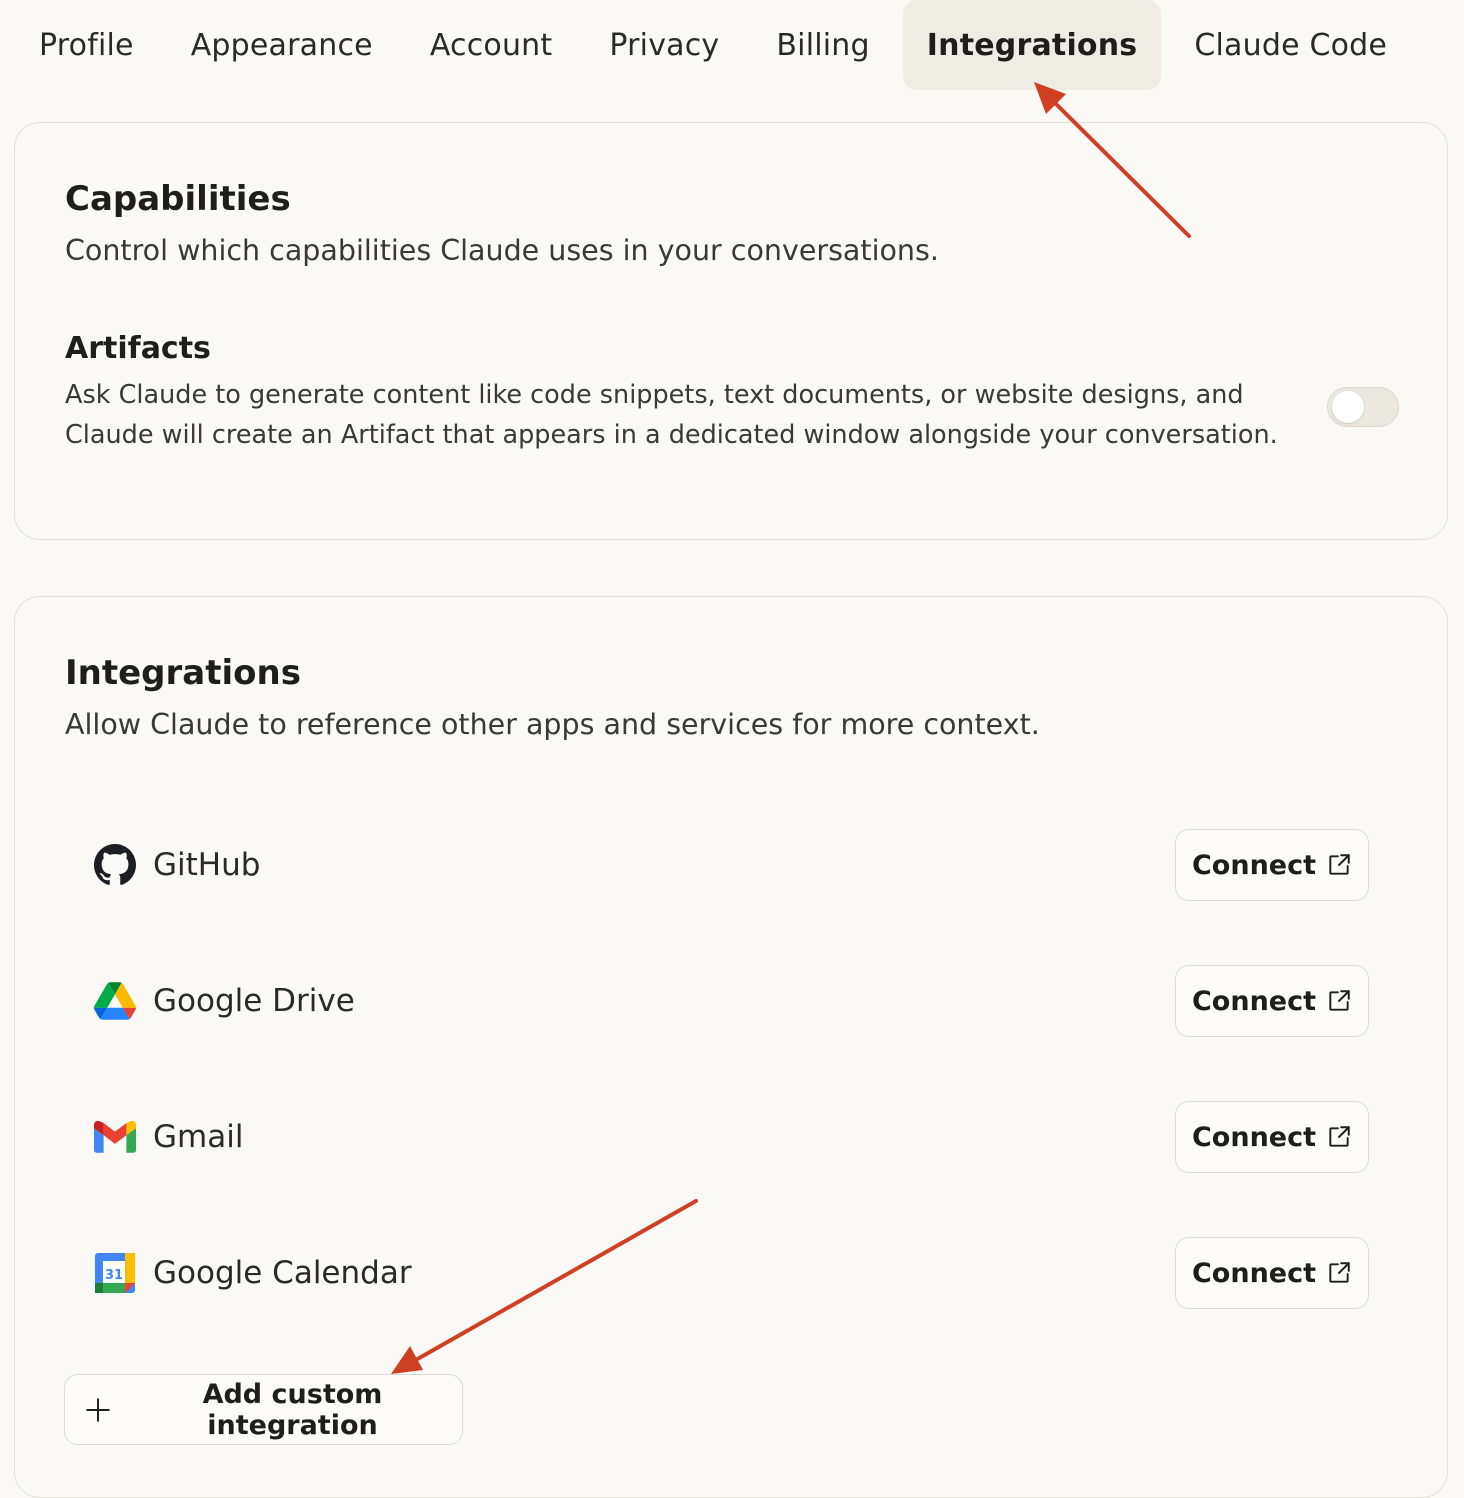 The height and width of the screenshot is (1498, 1464). What do you see at coordinates (491, 45) in the screenshot?
I see `tab-account: Account` at bounding box center [491, 45].